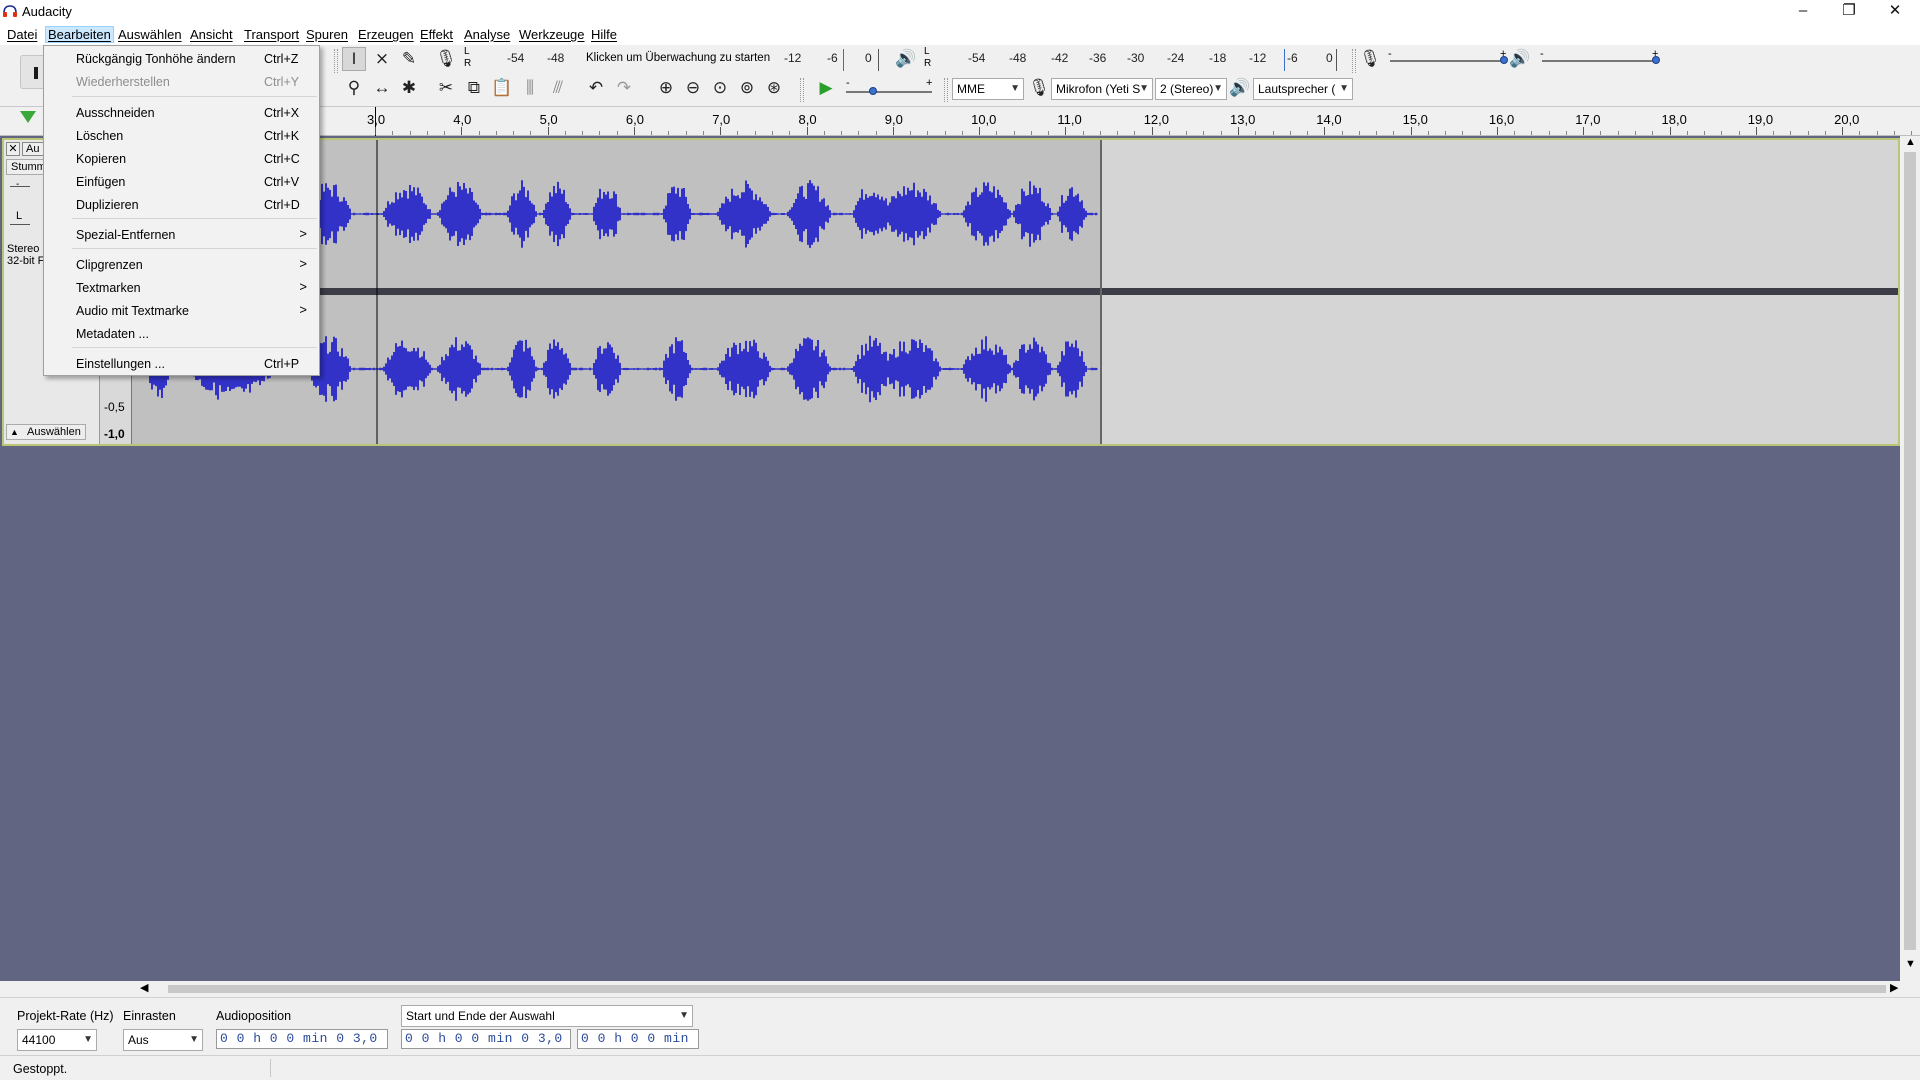 This screenshot has height=1080, width=1920. Describe the element at coordinates (181, 113) in the screenshot. I see `edit-menu-item: Ausschneiden Ctrl+X` at that location.